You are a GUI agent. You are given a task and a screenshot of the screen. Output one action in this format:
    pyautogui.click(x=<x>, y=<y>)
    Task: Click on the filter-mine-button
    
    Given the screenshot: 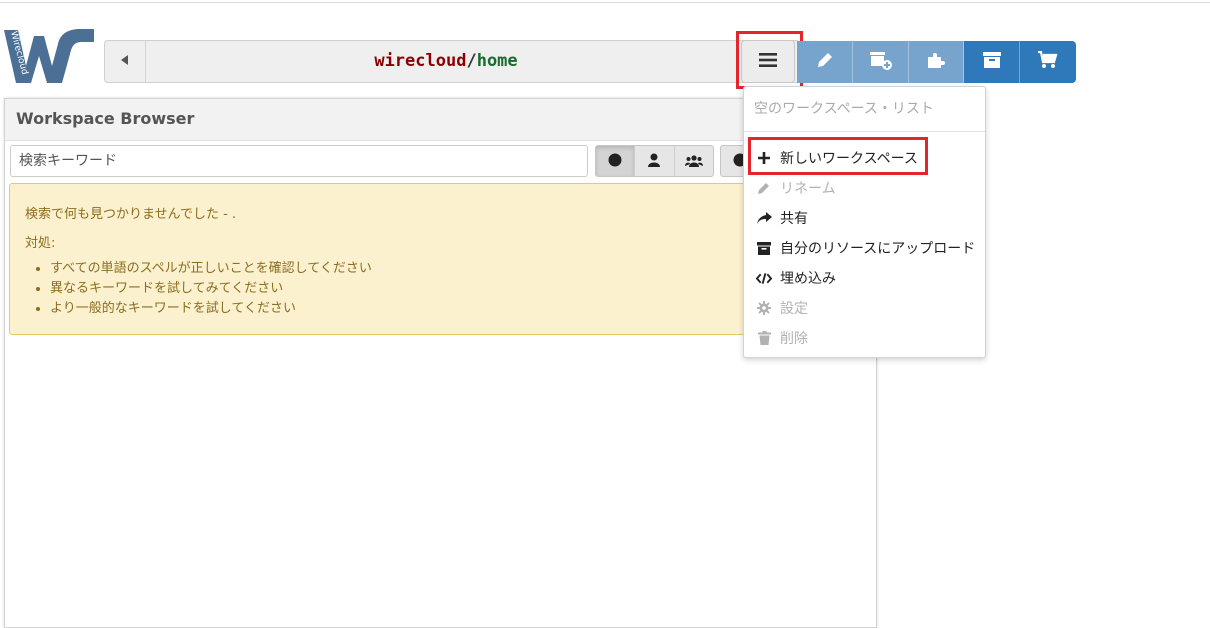 What is the action you would take?
    pyautogui.click(x=655, y=161)
    